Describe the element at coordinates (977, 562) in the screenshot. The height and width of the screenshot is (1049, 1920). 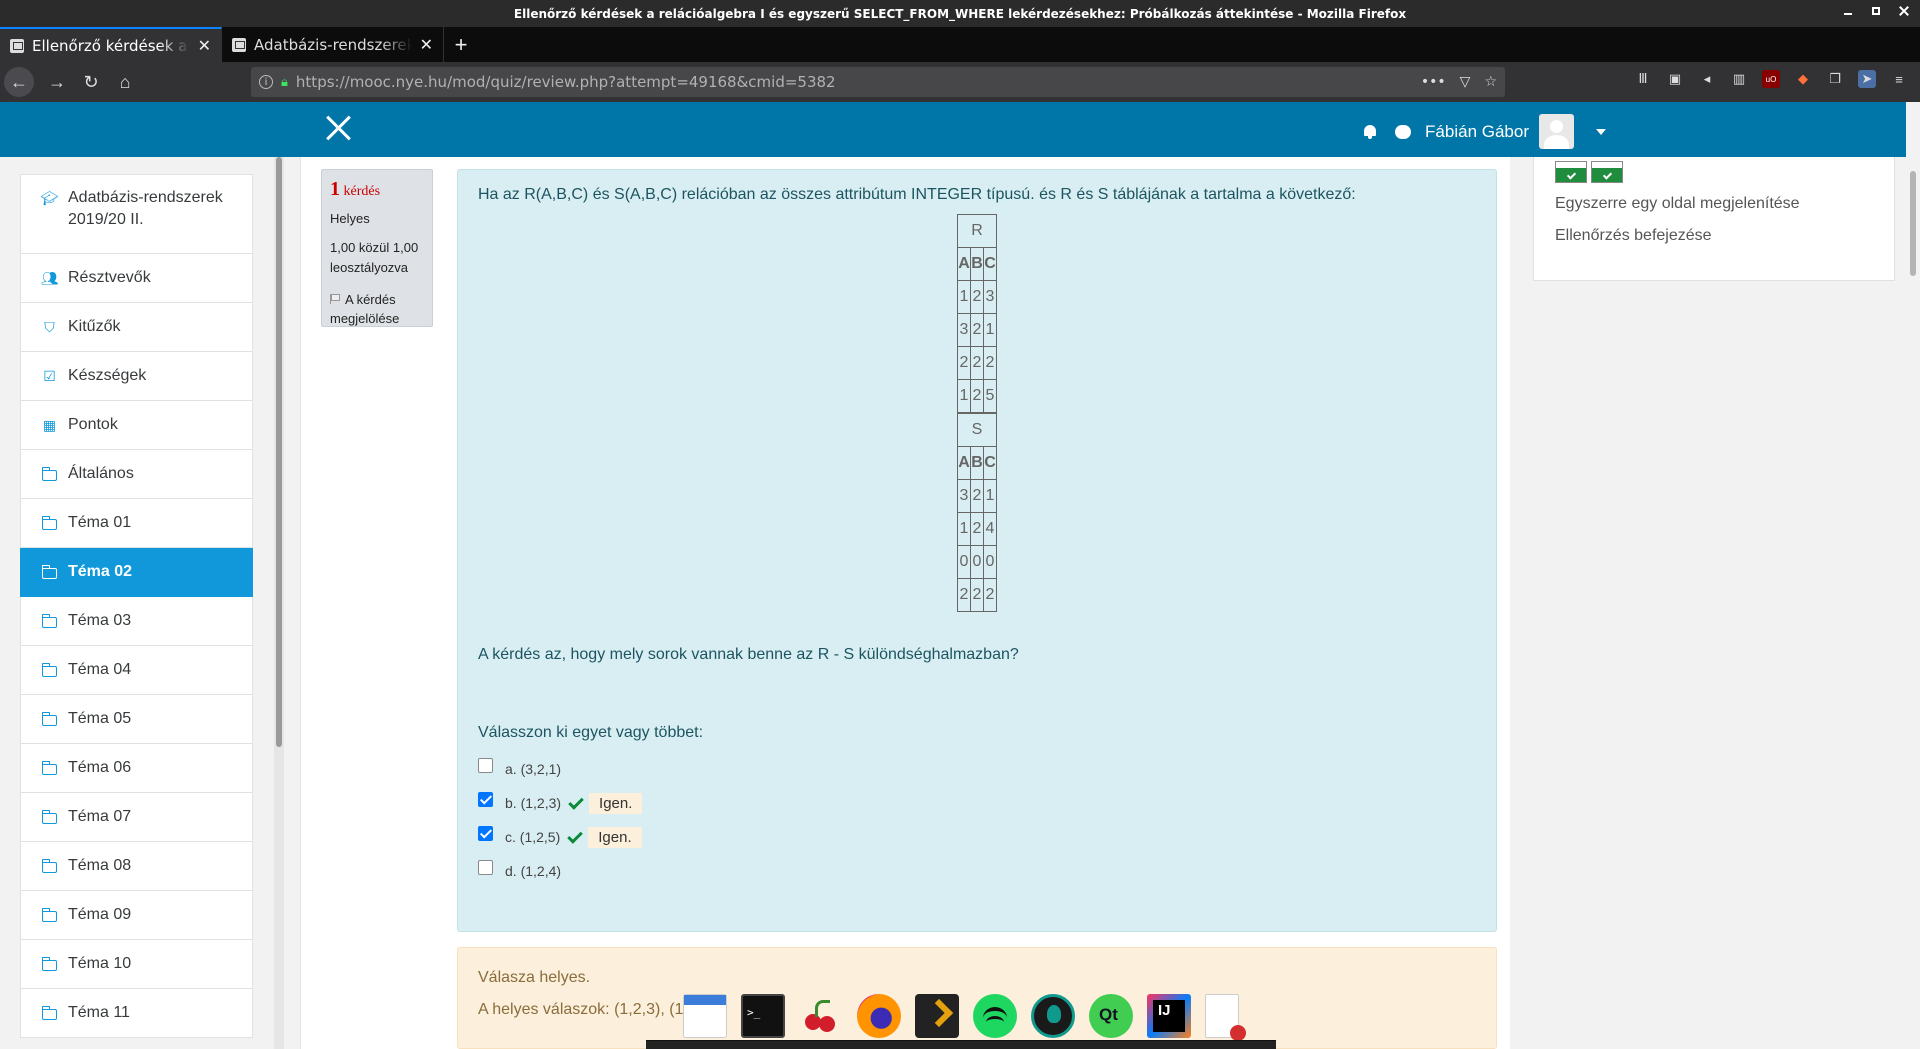
I see `table-row: 0 0 0` at that location.